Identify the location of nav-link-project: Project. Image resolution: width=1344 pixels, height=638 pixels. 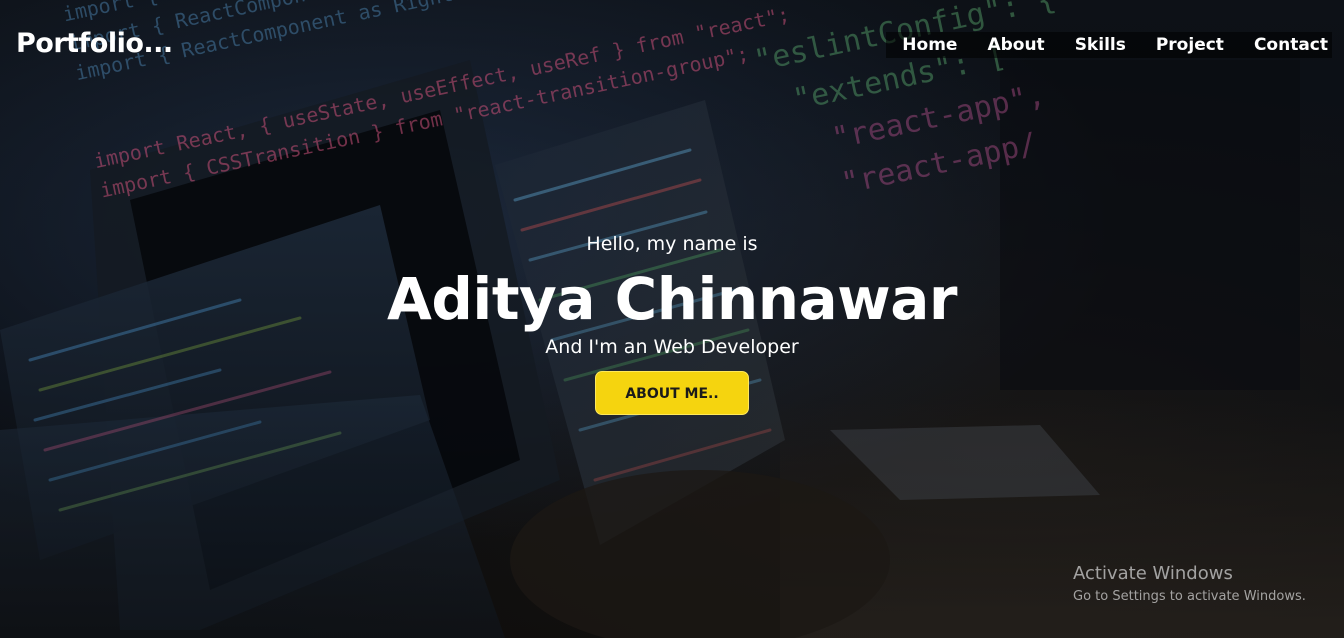
(1190, 45).